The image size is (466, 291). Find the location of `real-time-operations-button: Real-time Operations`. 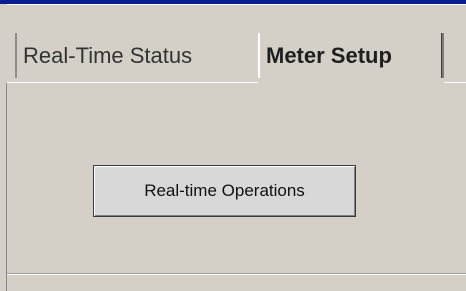

real-time-operations-button: Real-time Operations is located at coordinates (224, 191).